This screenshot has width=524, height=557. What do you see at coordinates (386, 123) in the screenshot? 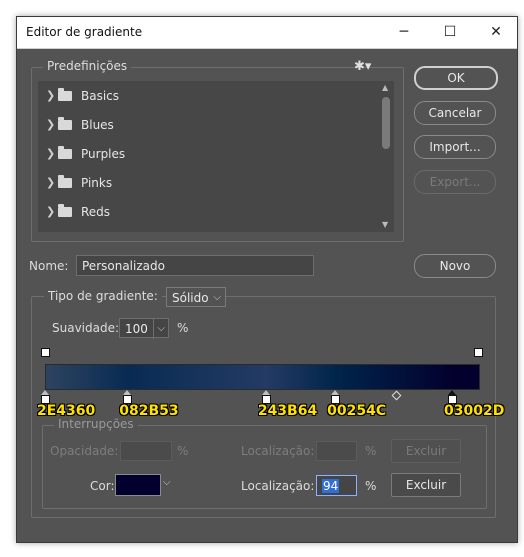
I see `scrollbar-thumb` at bounding box center [386, 123].